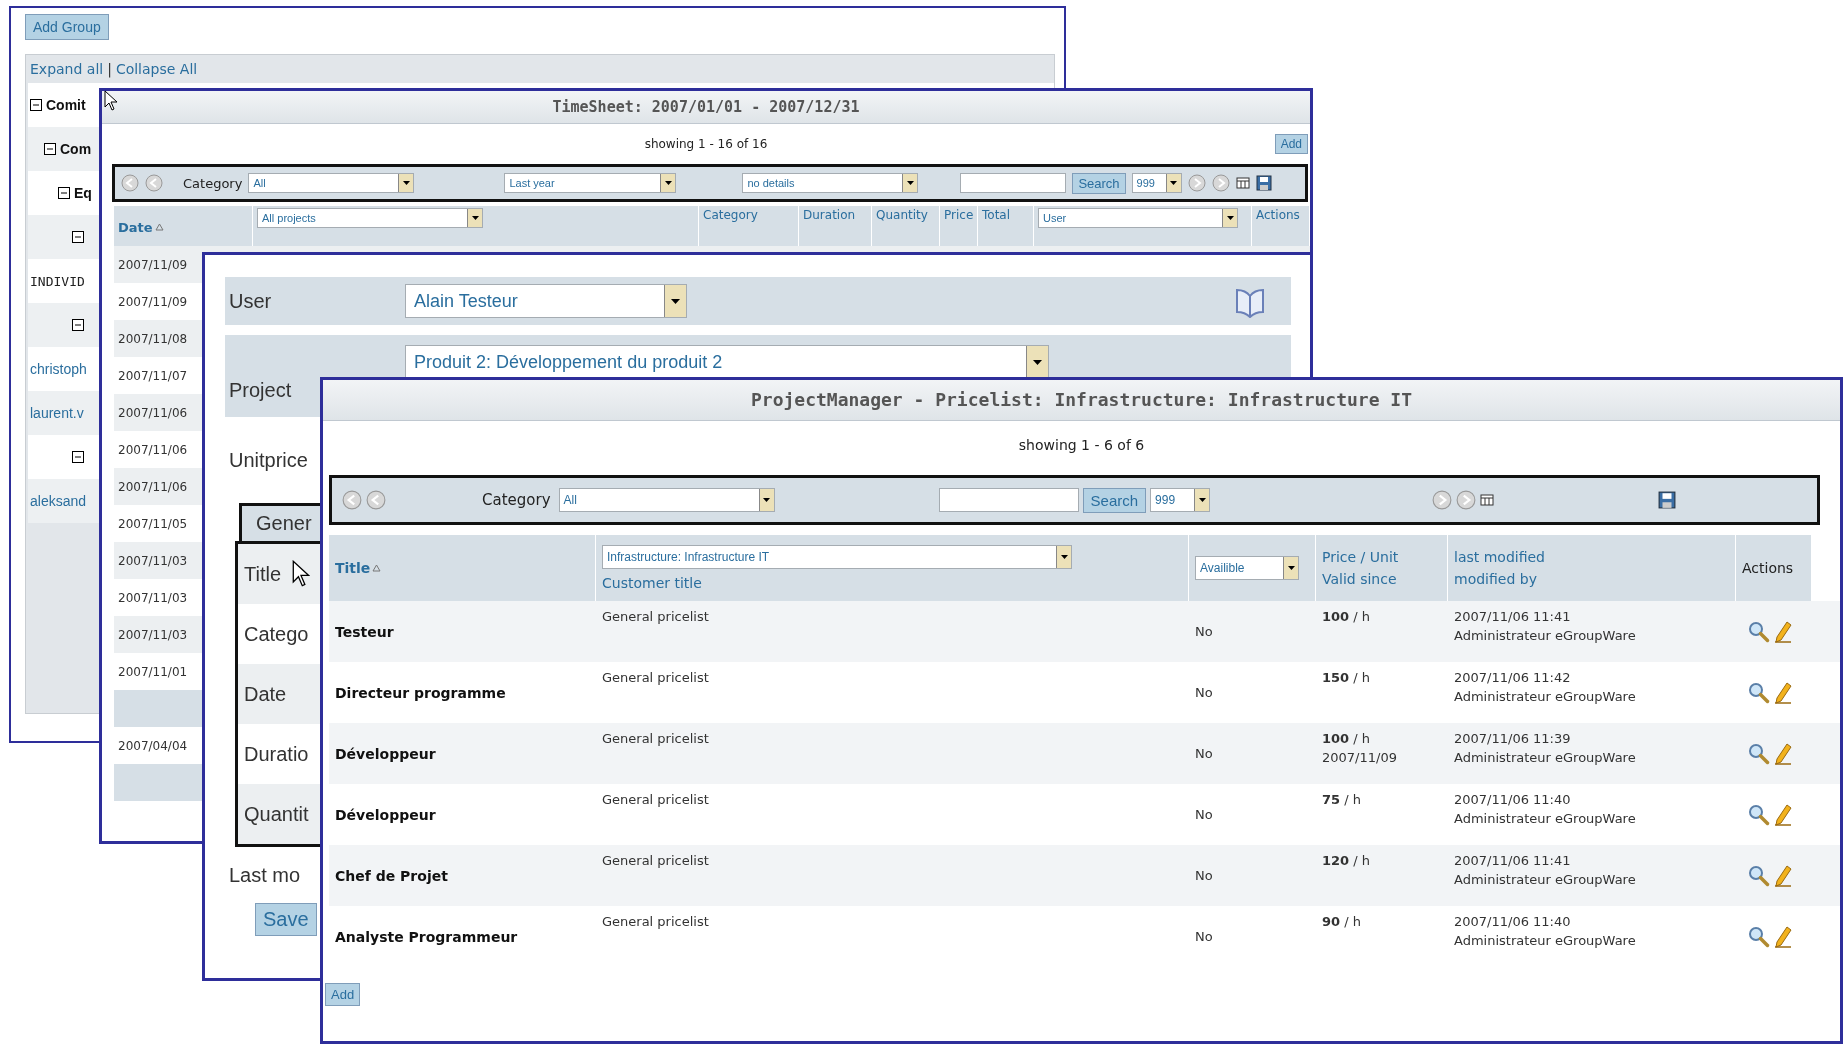 This screenshot has width=1843, height=1044. I want to click on details-select: no details, so click(830, 183).